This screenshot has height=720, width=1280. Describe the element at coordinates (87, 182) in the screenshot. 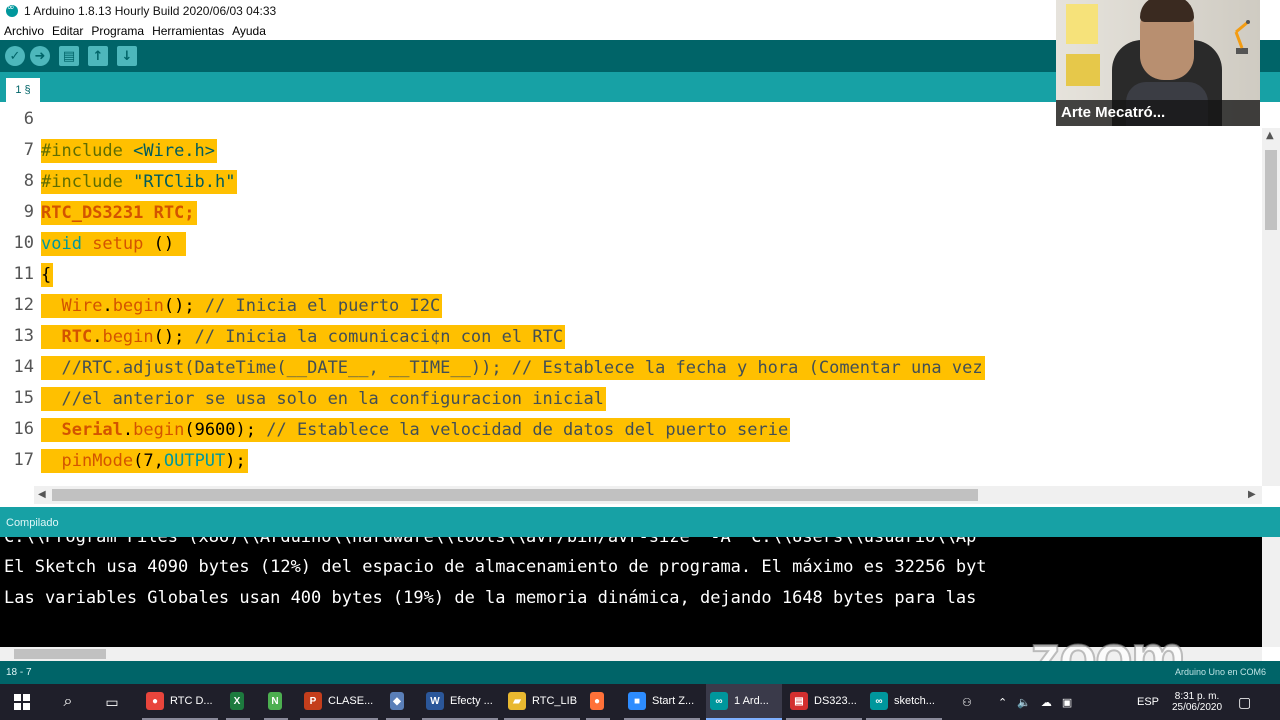

I see `code-token: #include` at that location.